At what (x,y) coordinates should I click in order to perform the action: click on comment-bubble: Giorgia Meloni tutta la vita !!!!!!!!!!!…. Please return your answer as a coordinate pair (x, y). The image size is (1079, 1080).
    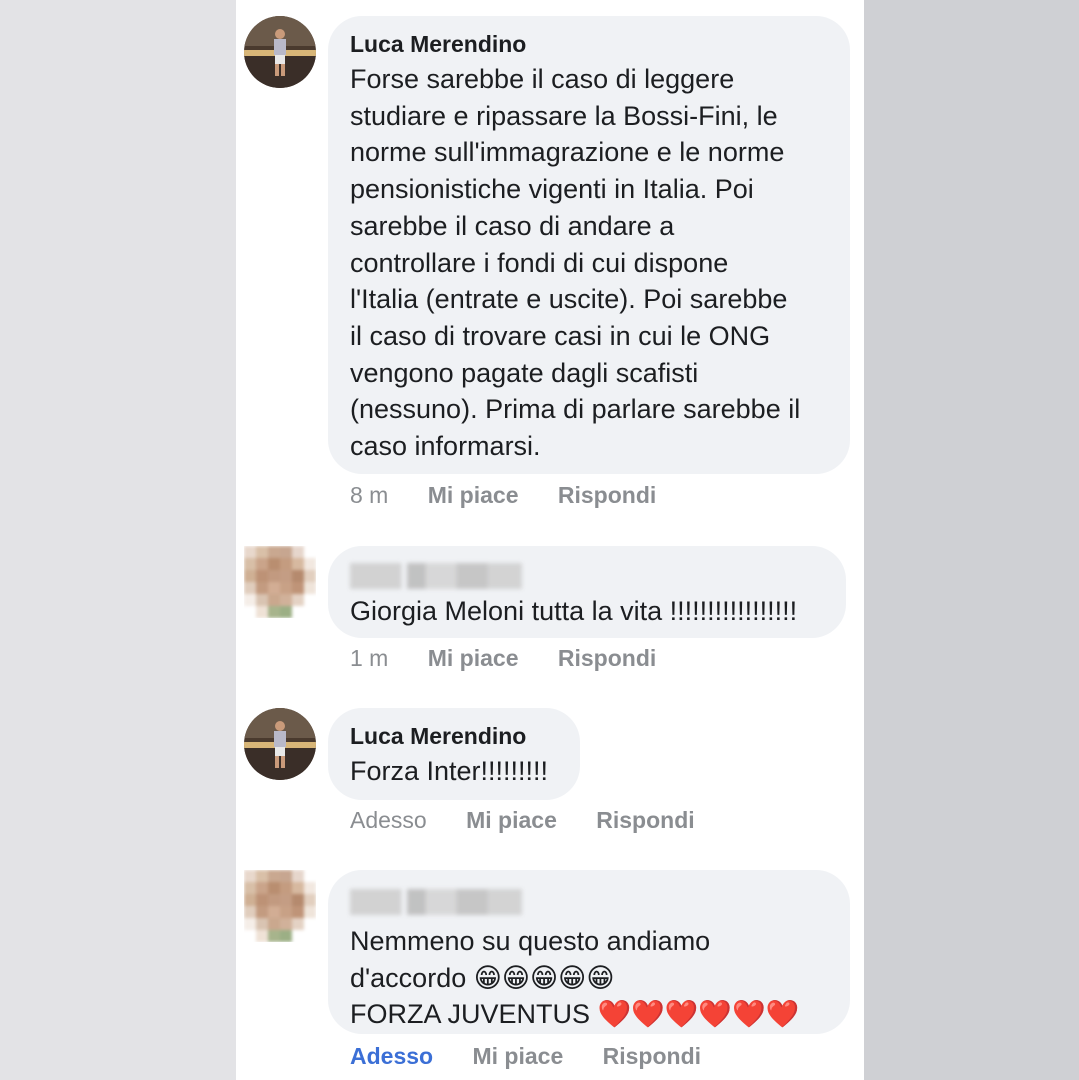
    Looking at the image, I should click on (587, 592).